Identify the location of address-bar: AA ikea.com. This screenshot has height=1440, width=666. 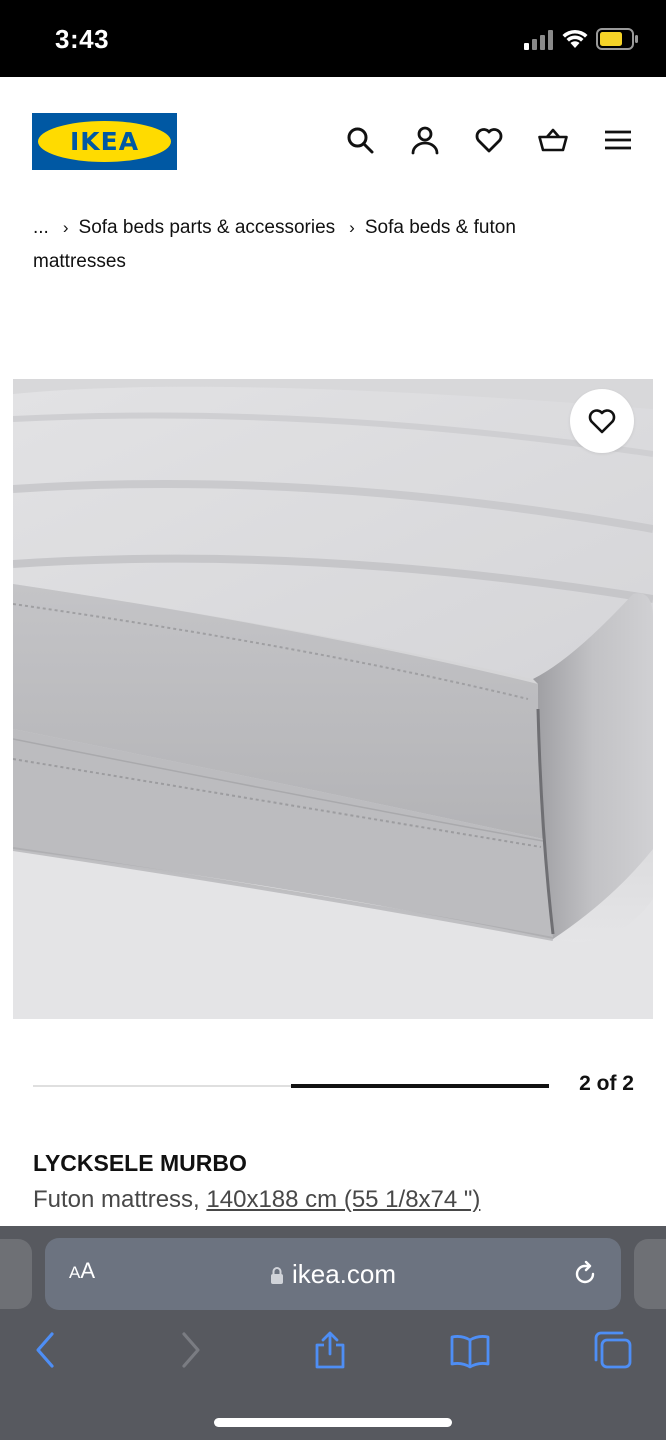
(333, 1274).